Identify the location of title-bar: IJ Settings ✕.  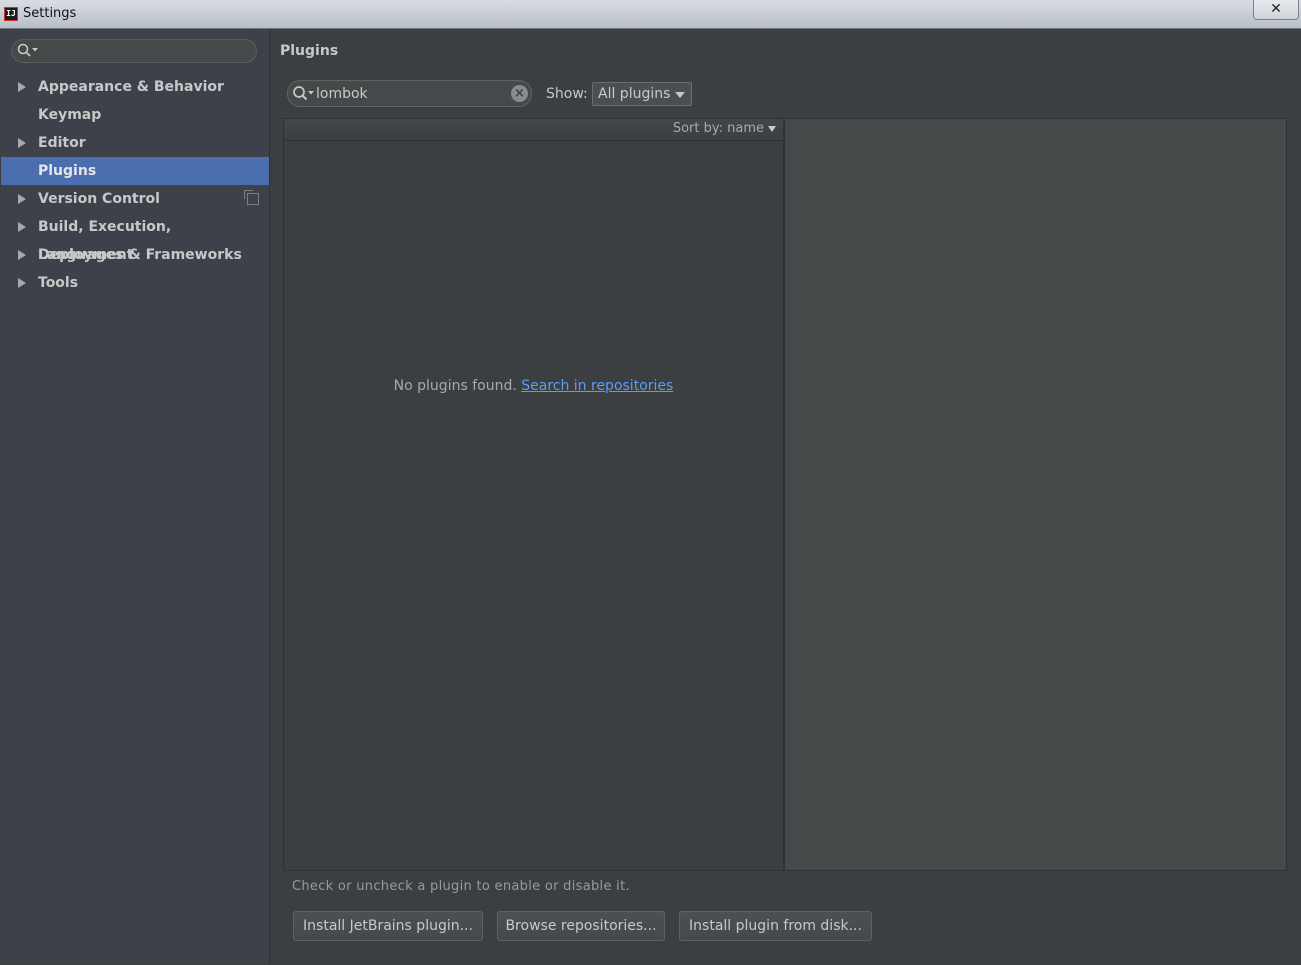
(650, 14).